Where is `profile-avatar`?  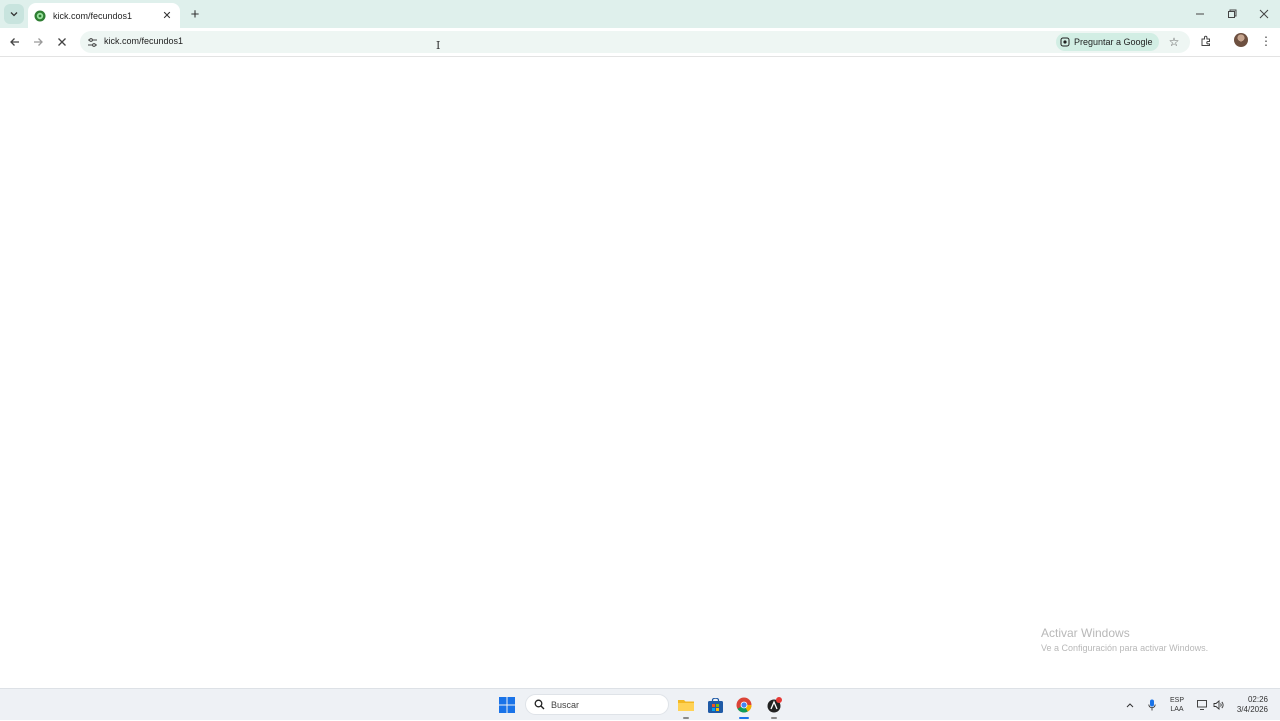 profile-avatar is located at coordinates (1241, 40).